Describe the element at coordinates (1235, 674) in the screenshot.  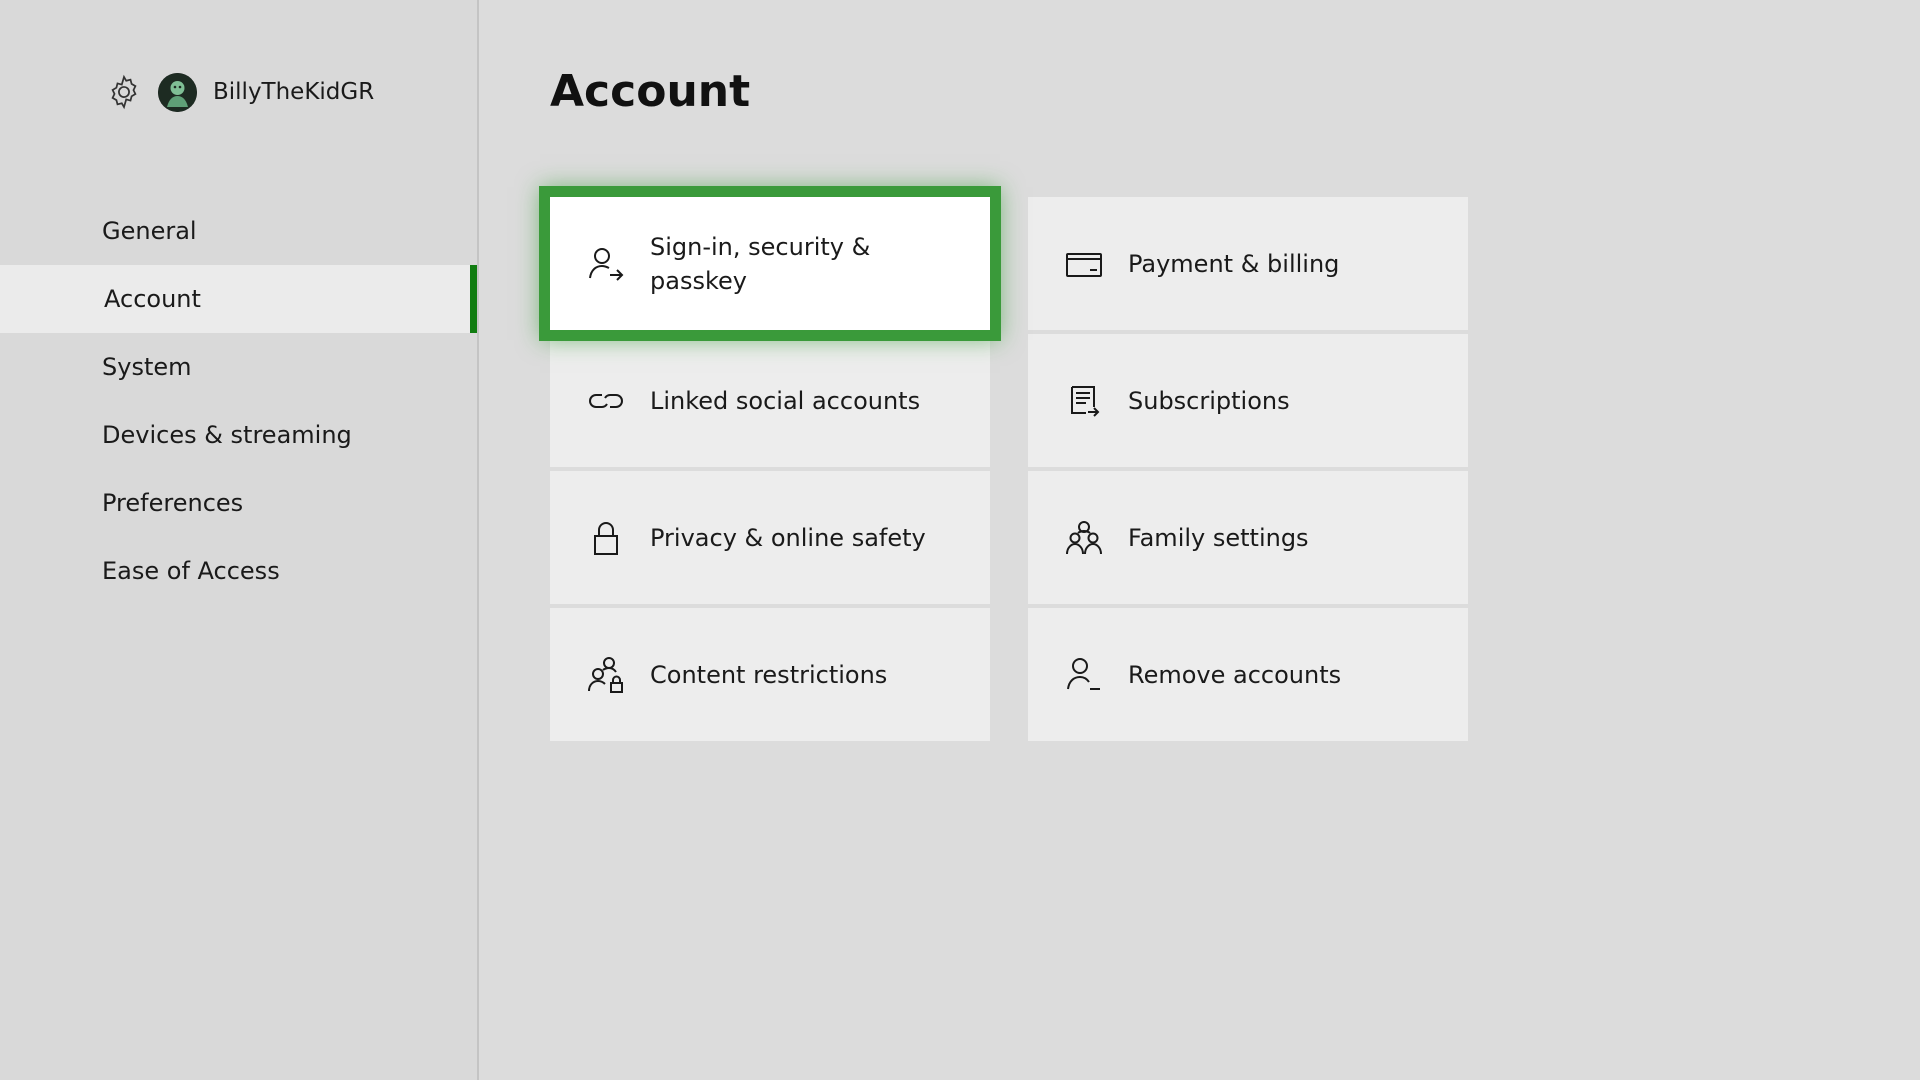
I see `tile-label: Remove accounts` at that location.